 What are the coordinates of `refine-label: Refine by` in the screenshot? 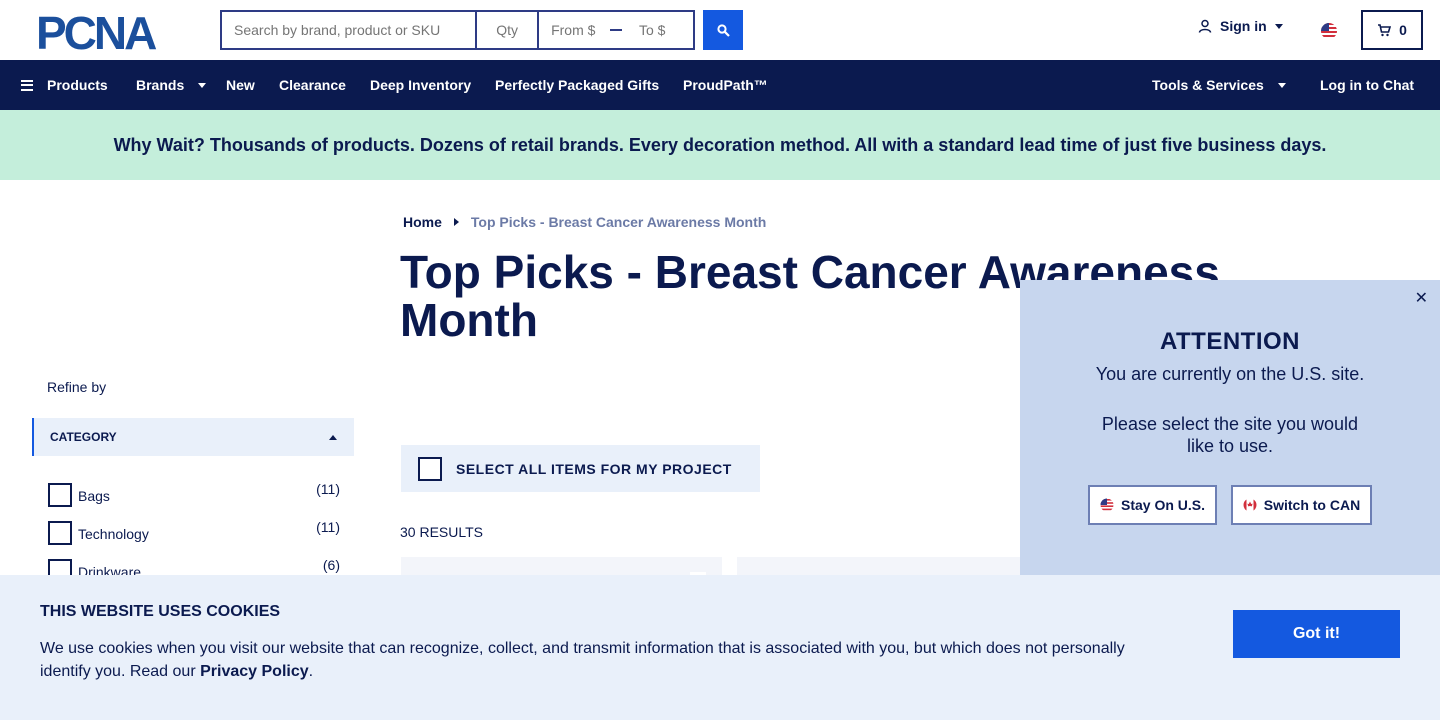 It's located at (77, 387).